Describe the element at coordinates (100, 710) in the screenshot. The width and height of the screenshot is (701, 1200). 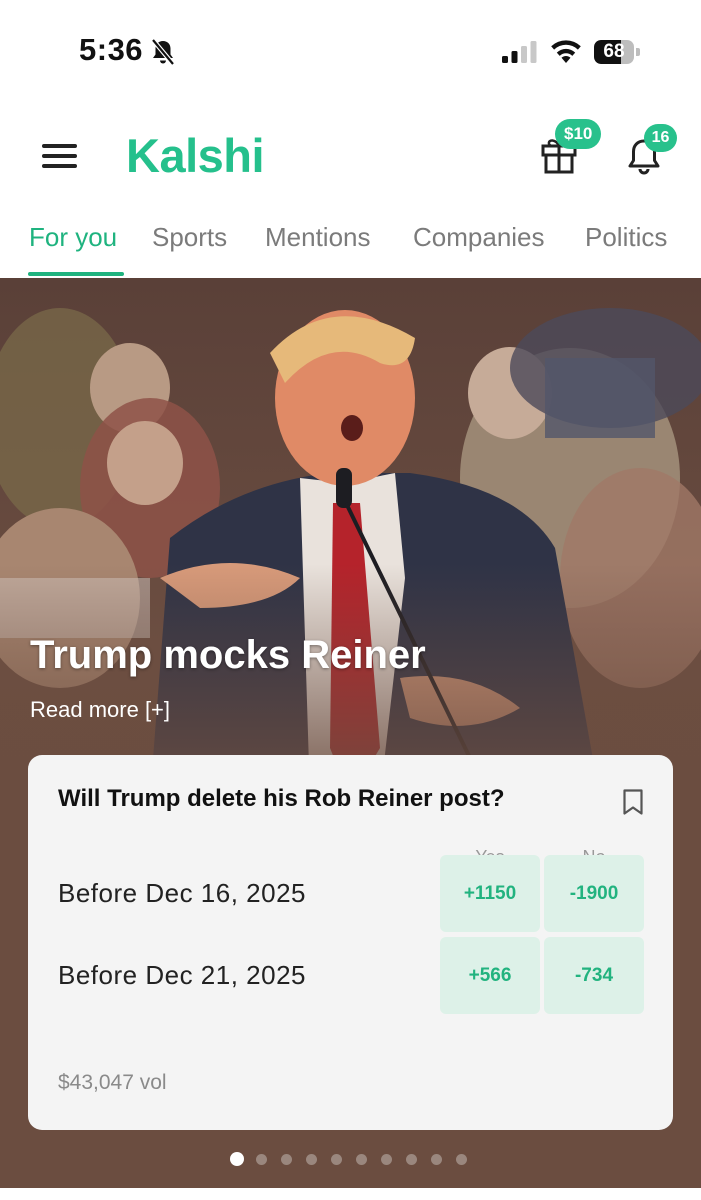
I see `read-more-link: Read more [+]` at that location.